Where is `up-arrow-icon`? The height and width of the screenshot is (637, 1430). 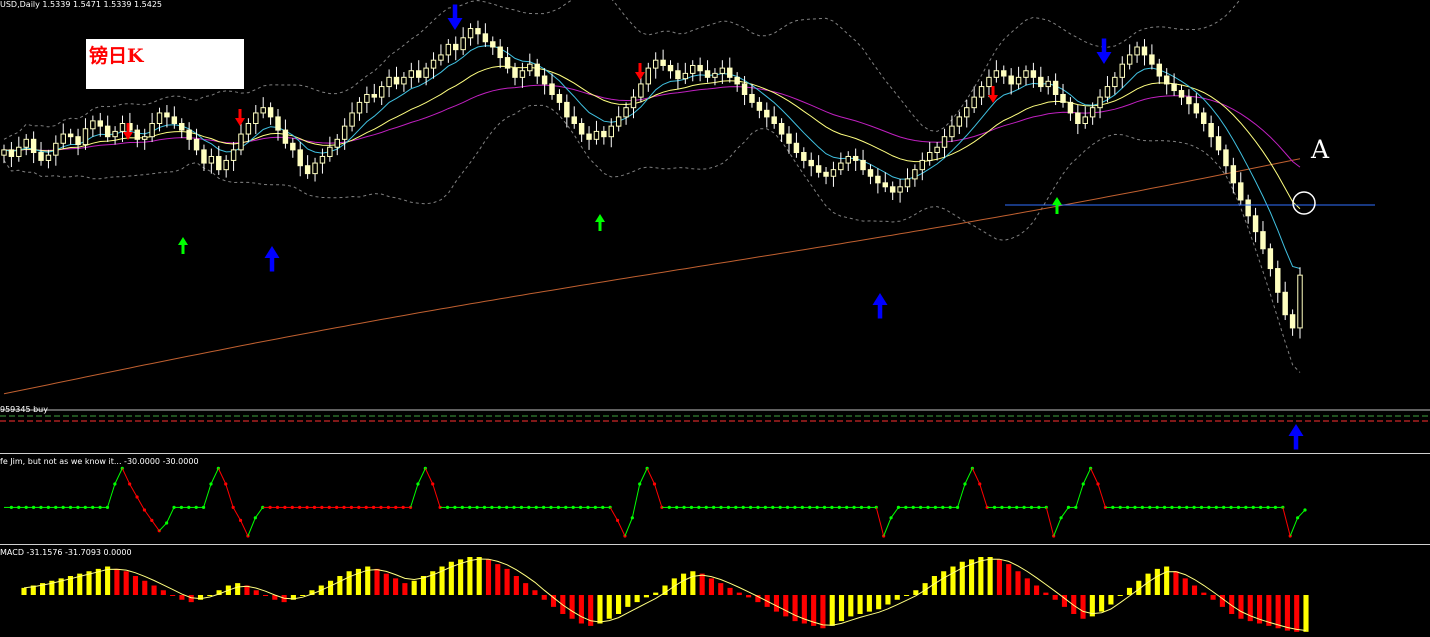
up-arrow-icon is located at coordinates (183, 245).